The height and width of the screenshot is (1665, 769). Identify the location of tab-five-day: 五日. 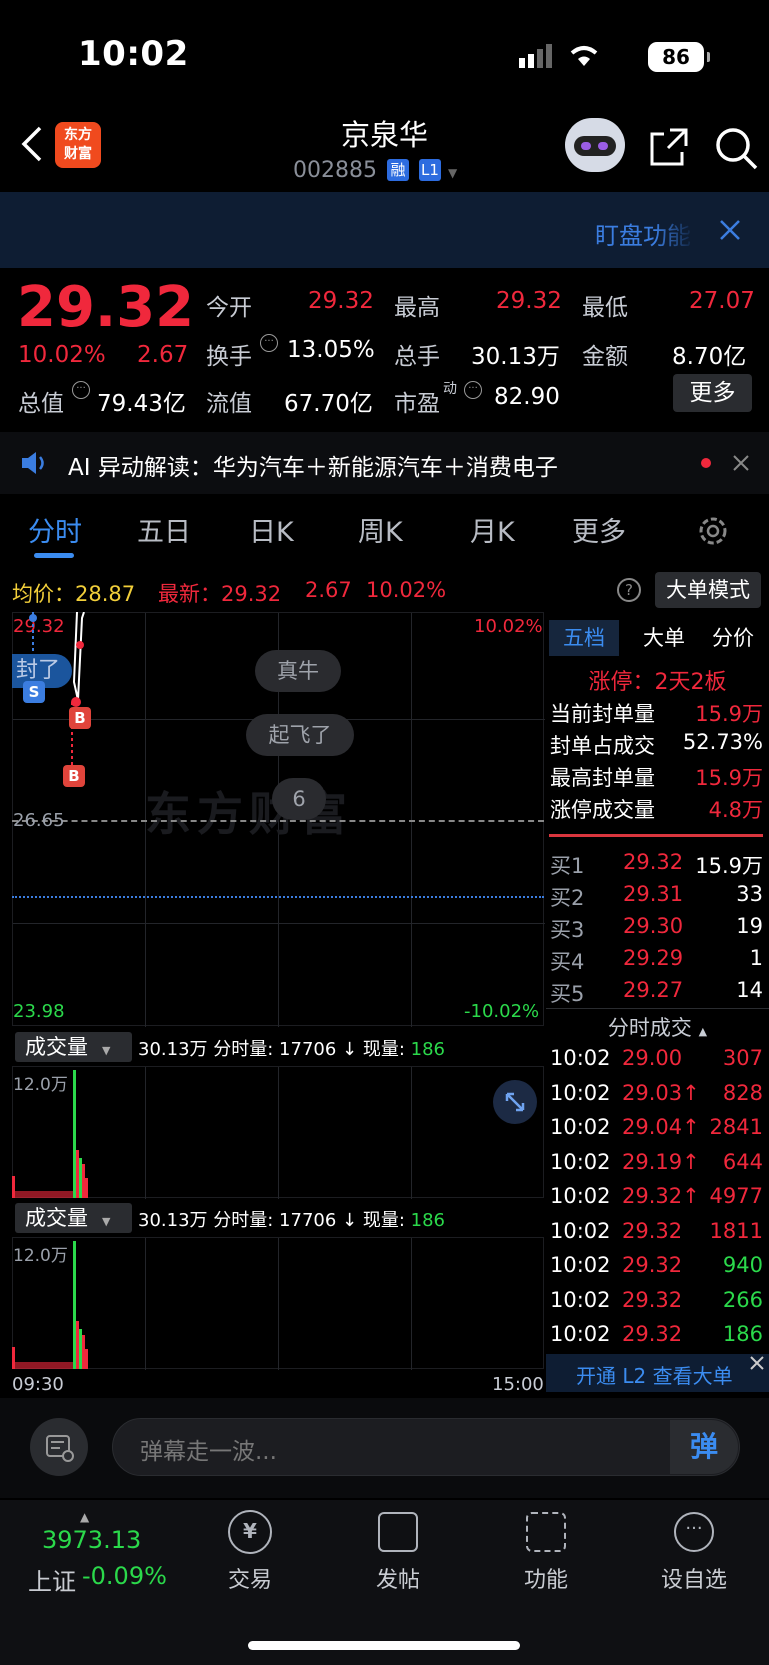
(164, 529).